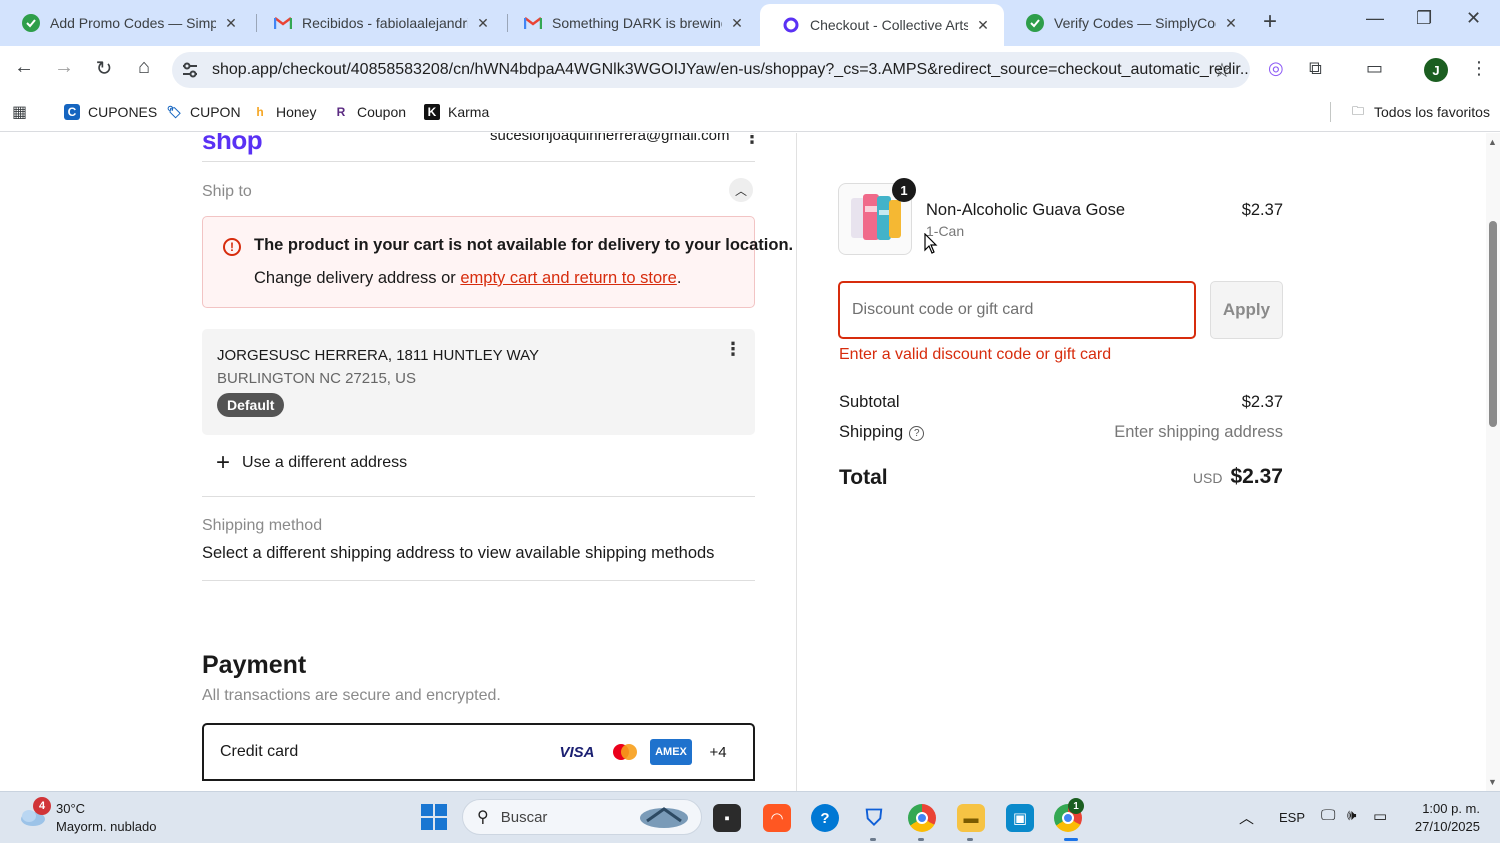  I want to click on scroll-down-icon: ▼, so click(1492, 782).